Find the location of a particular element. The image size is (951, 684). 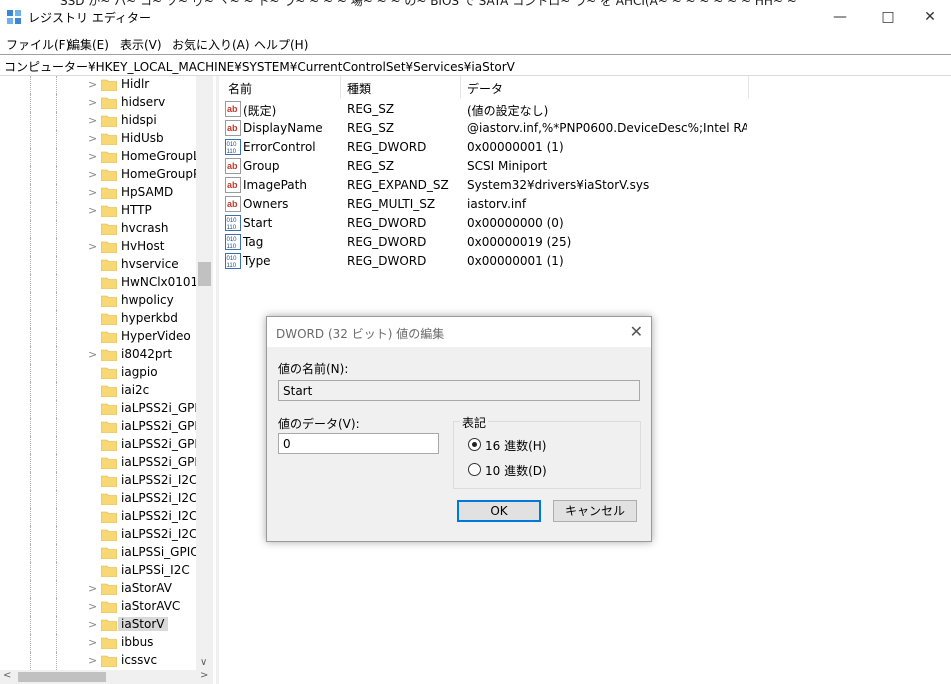

tree-horizontal-scrollbar: < > is located at coordinates (106, 677).